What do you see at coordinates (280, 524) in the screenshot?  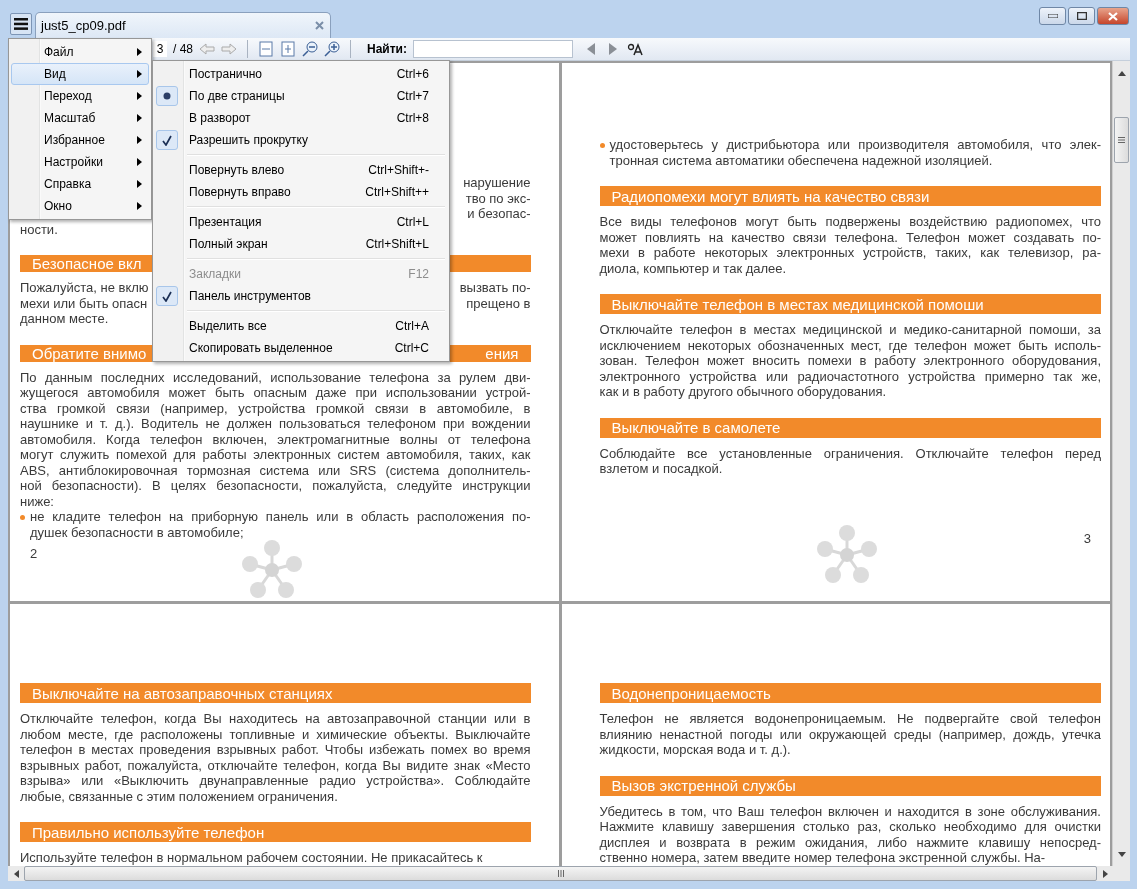 I see `bullet-text: не кладите телефон на приборную панель или в область расположения по- душек безопасности в автомобиле;` at bounding box center [280, 524].